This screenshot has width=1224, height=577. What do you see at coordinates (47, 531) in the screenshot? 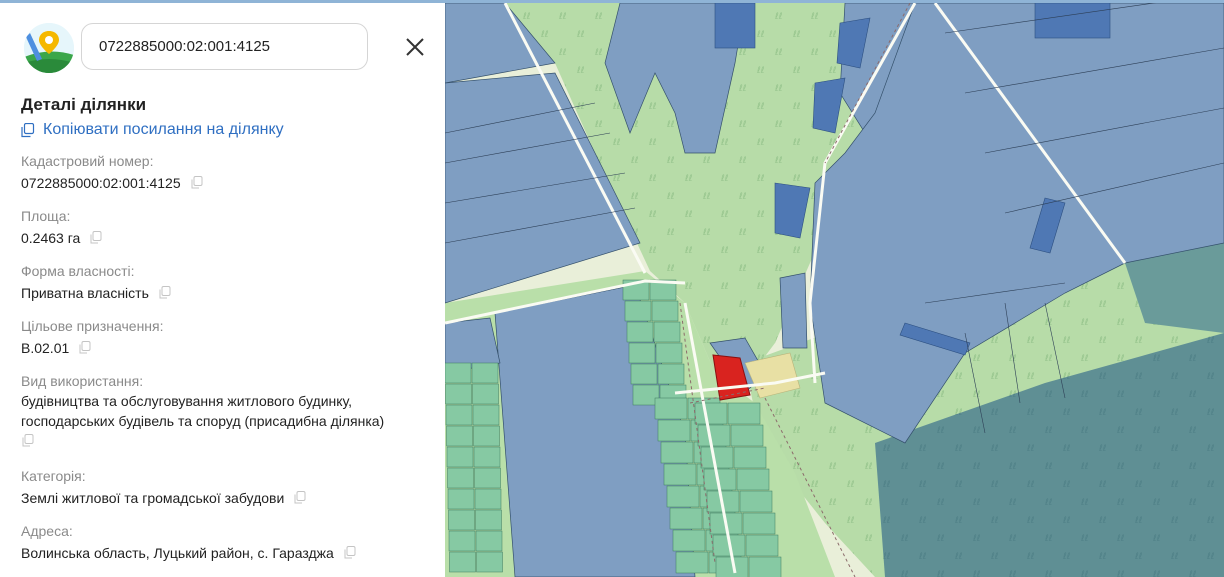
I see `address-label: Адреса:` at bounding box center [47, 531].